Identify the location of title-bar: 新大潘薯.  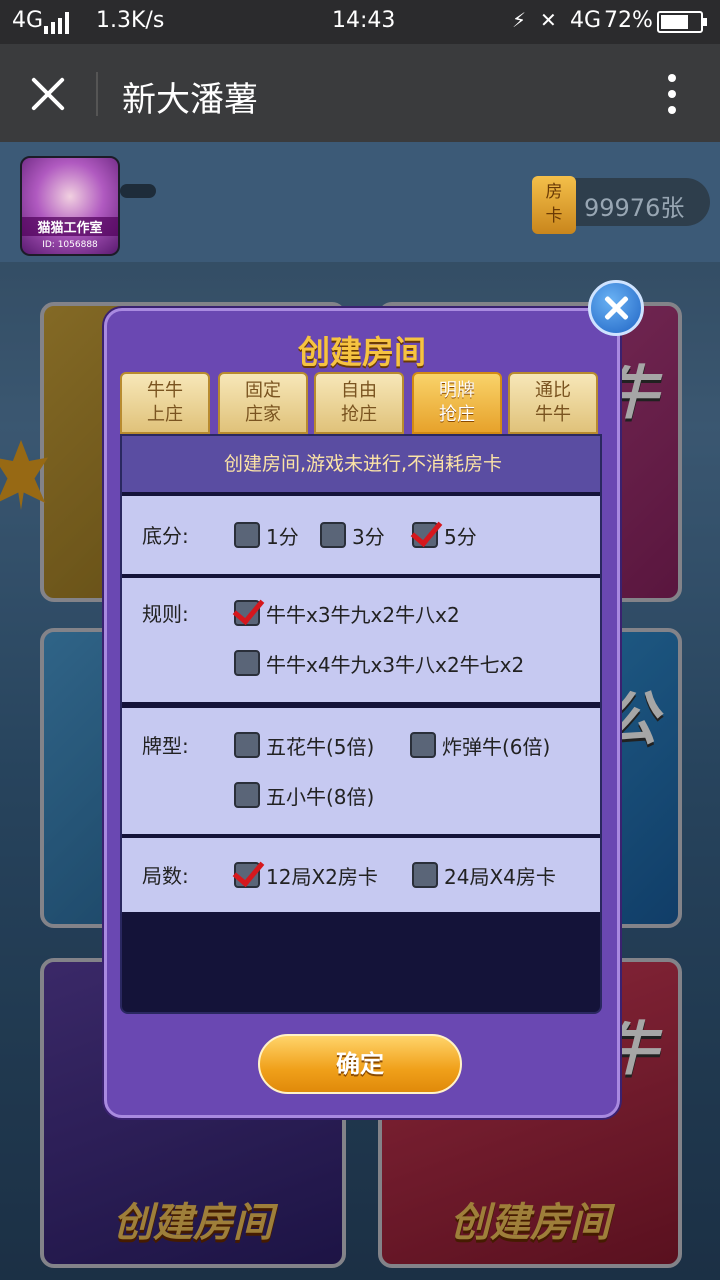
(360, 93).